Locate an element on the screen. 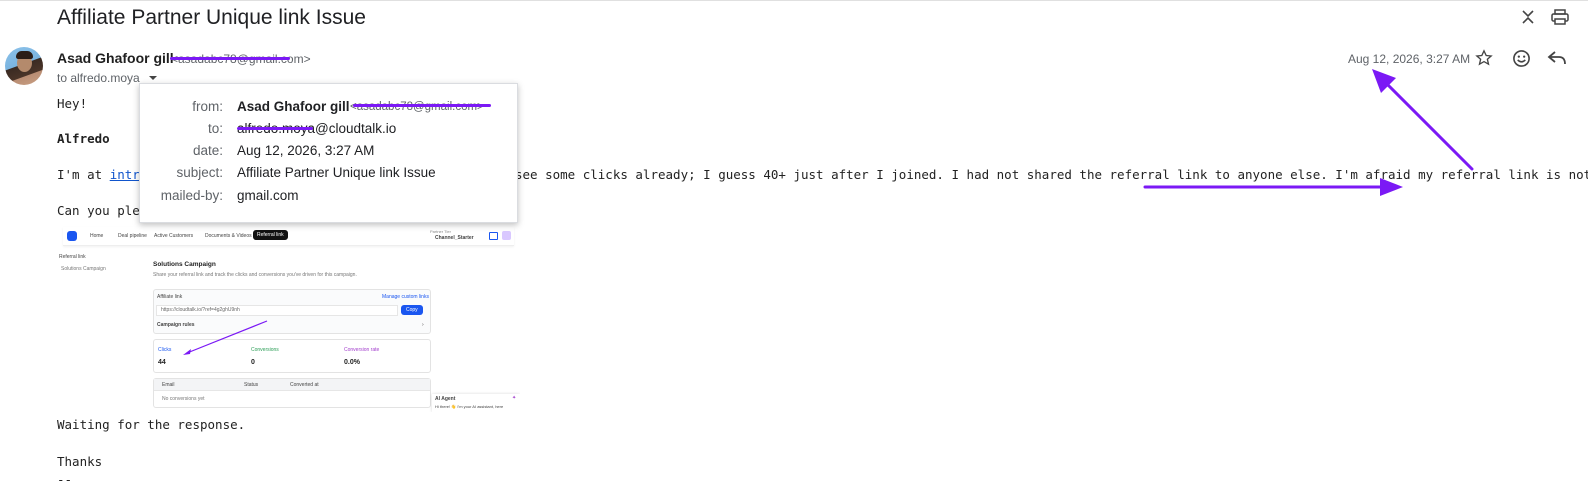 The height and width of the screenshot is (492, 1588). mailed-by-value: gmail.com is located at coordinates (268, 195).